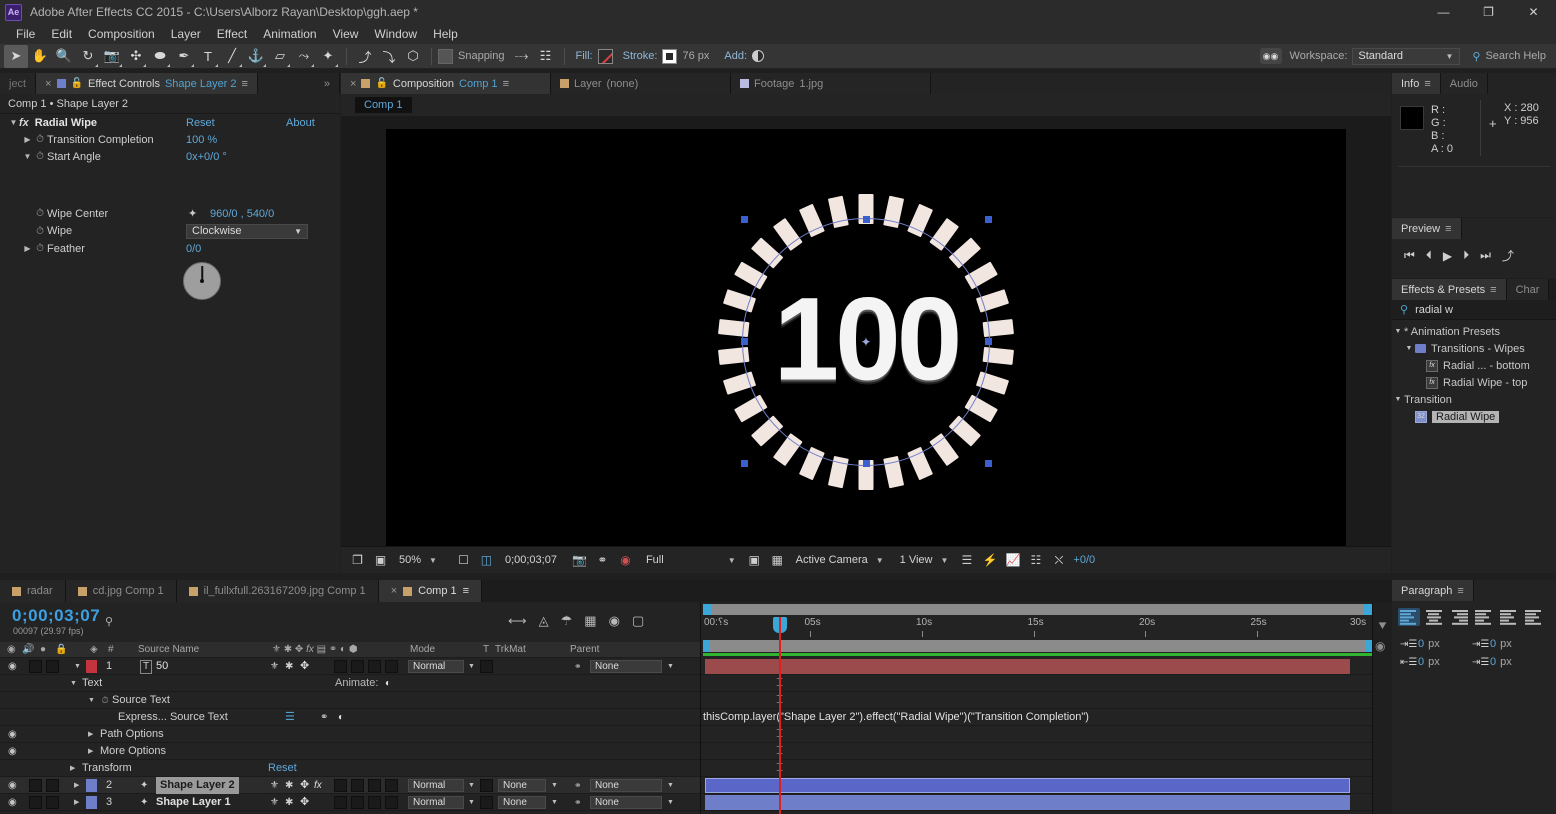  What do you see at coordinates (304, 666) in the screenshot?
I see `effects-toggle-icon: ✥` at bounding box center [304, 666].